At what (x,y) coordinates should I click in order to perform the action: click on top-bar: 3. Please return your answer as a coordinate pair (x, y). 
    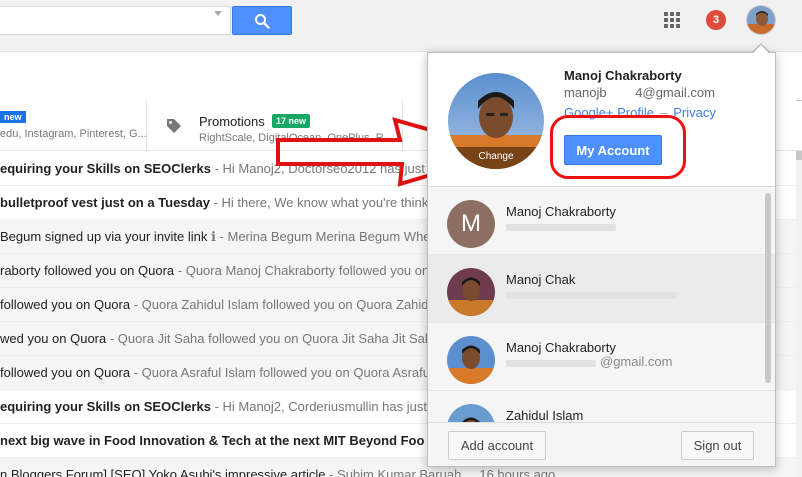
    Looking at the image, I should click on (401, 26).